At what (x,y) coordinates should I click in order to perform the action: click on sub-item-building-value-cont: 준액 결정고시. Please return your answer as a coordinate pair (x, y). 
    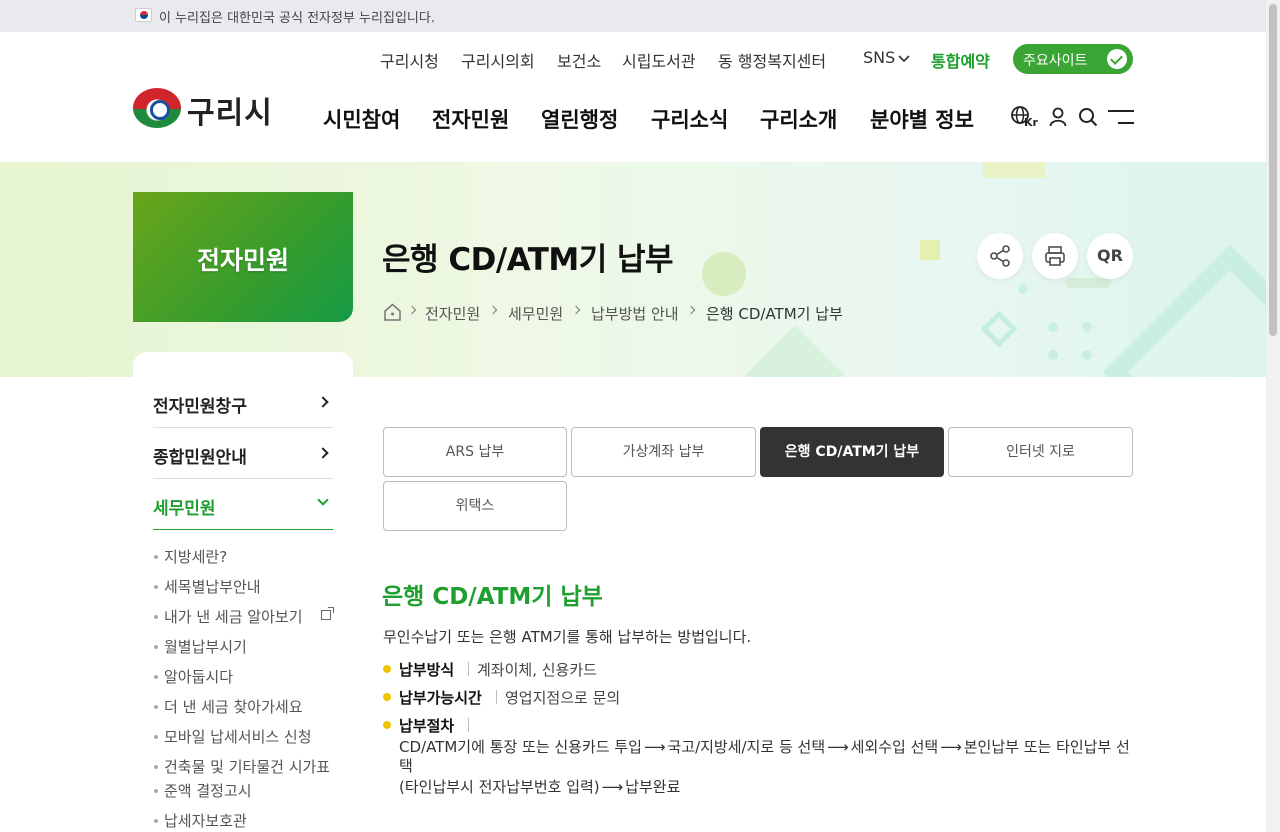
    Looking at the image, I should click on (203, 790).